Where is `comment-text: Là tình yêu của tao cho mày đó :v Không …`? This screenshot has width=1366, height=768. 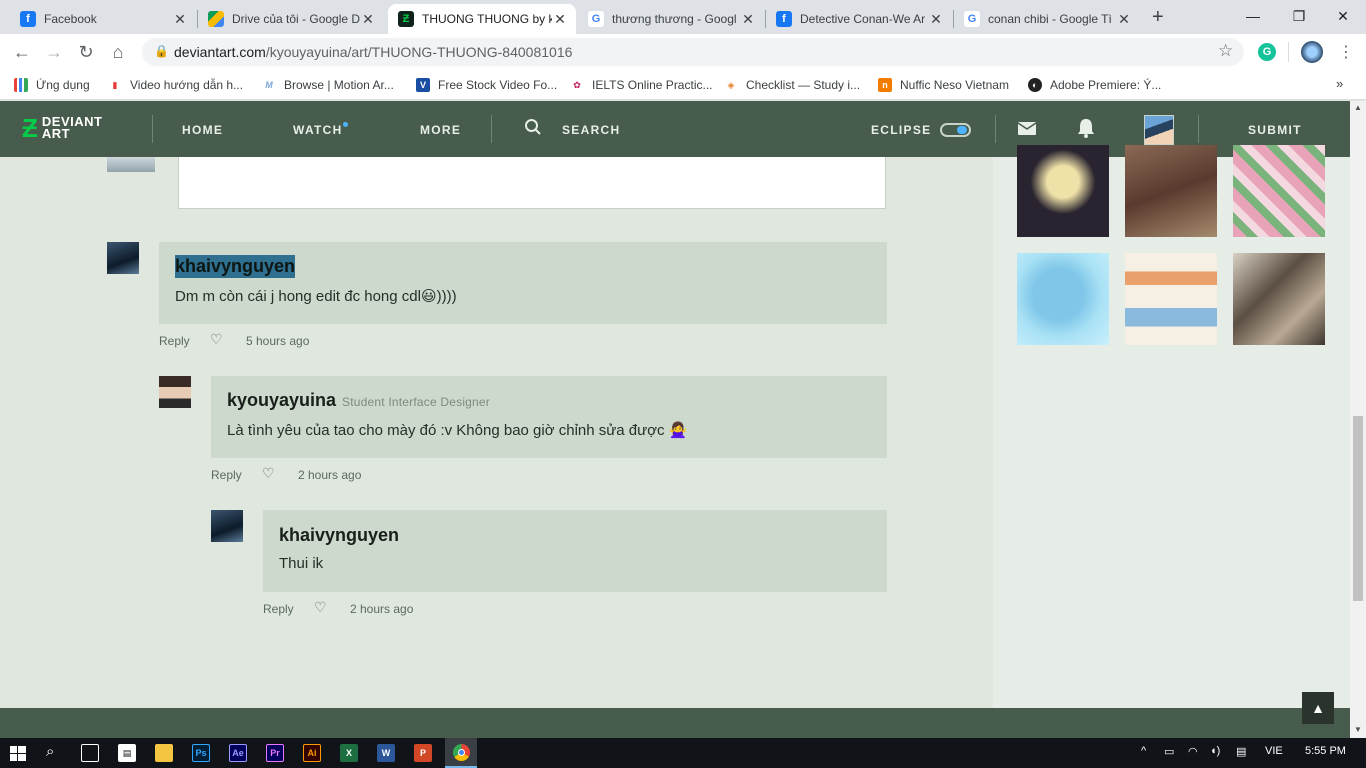
comment-text: Là tình yêu của tao cho mày đó :v Không … is located at coordinates (457, 430).